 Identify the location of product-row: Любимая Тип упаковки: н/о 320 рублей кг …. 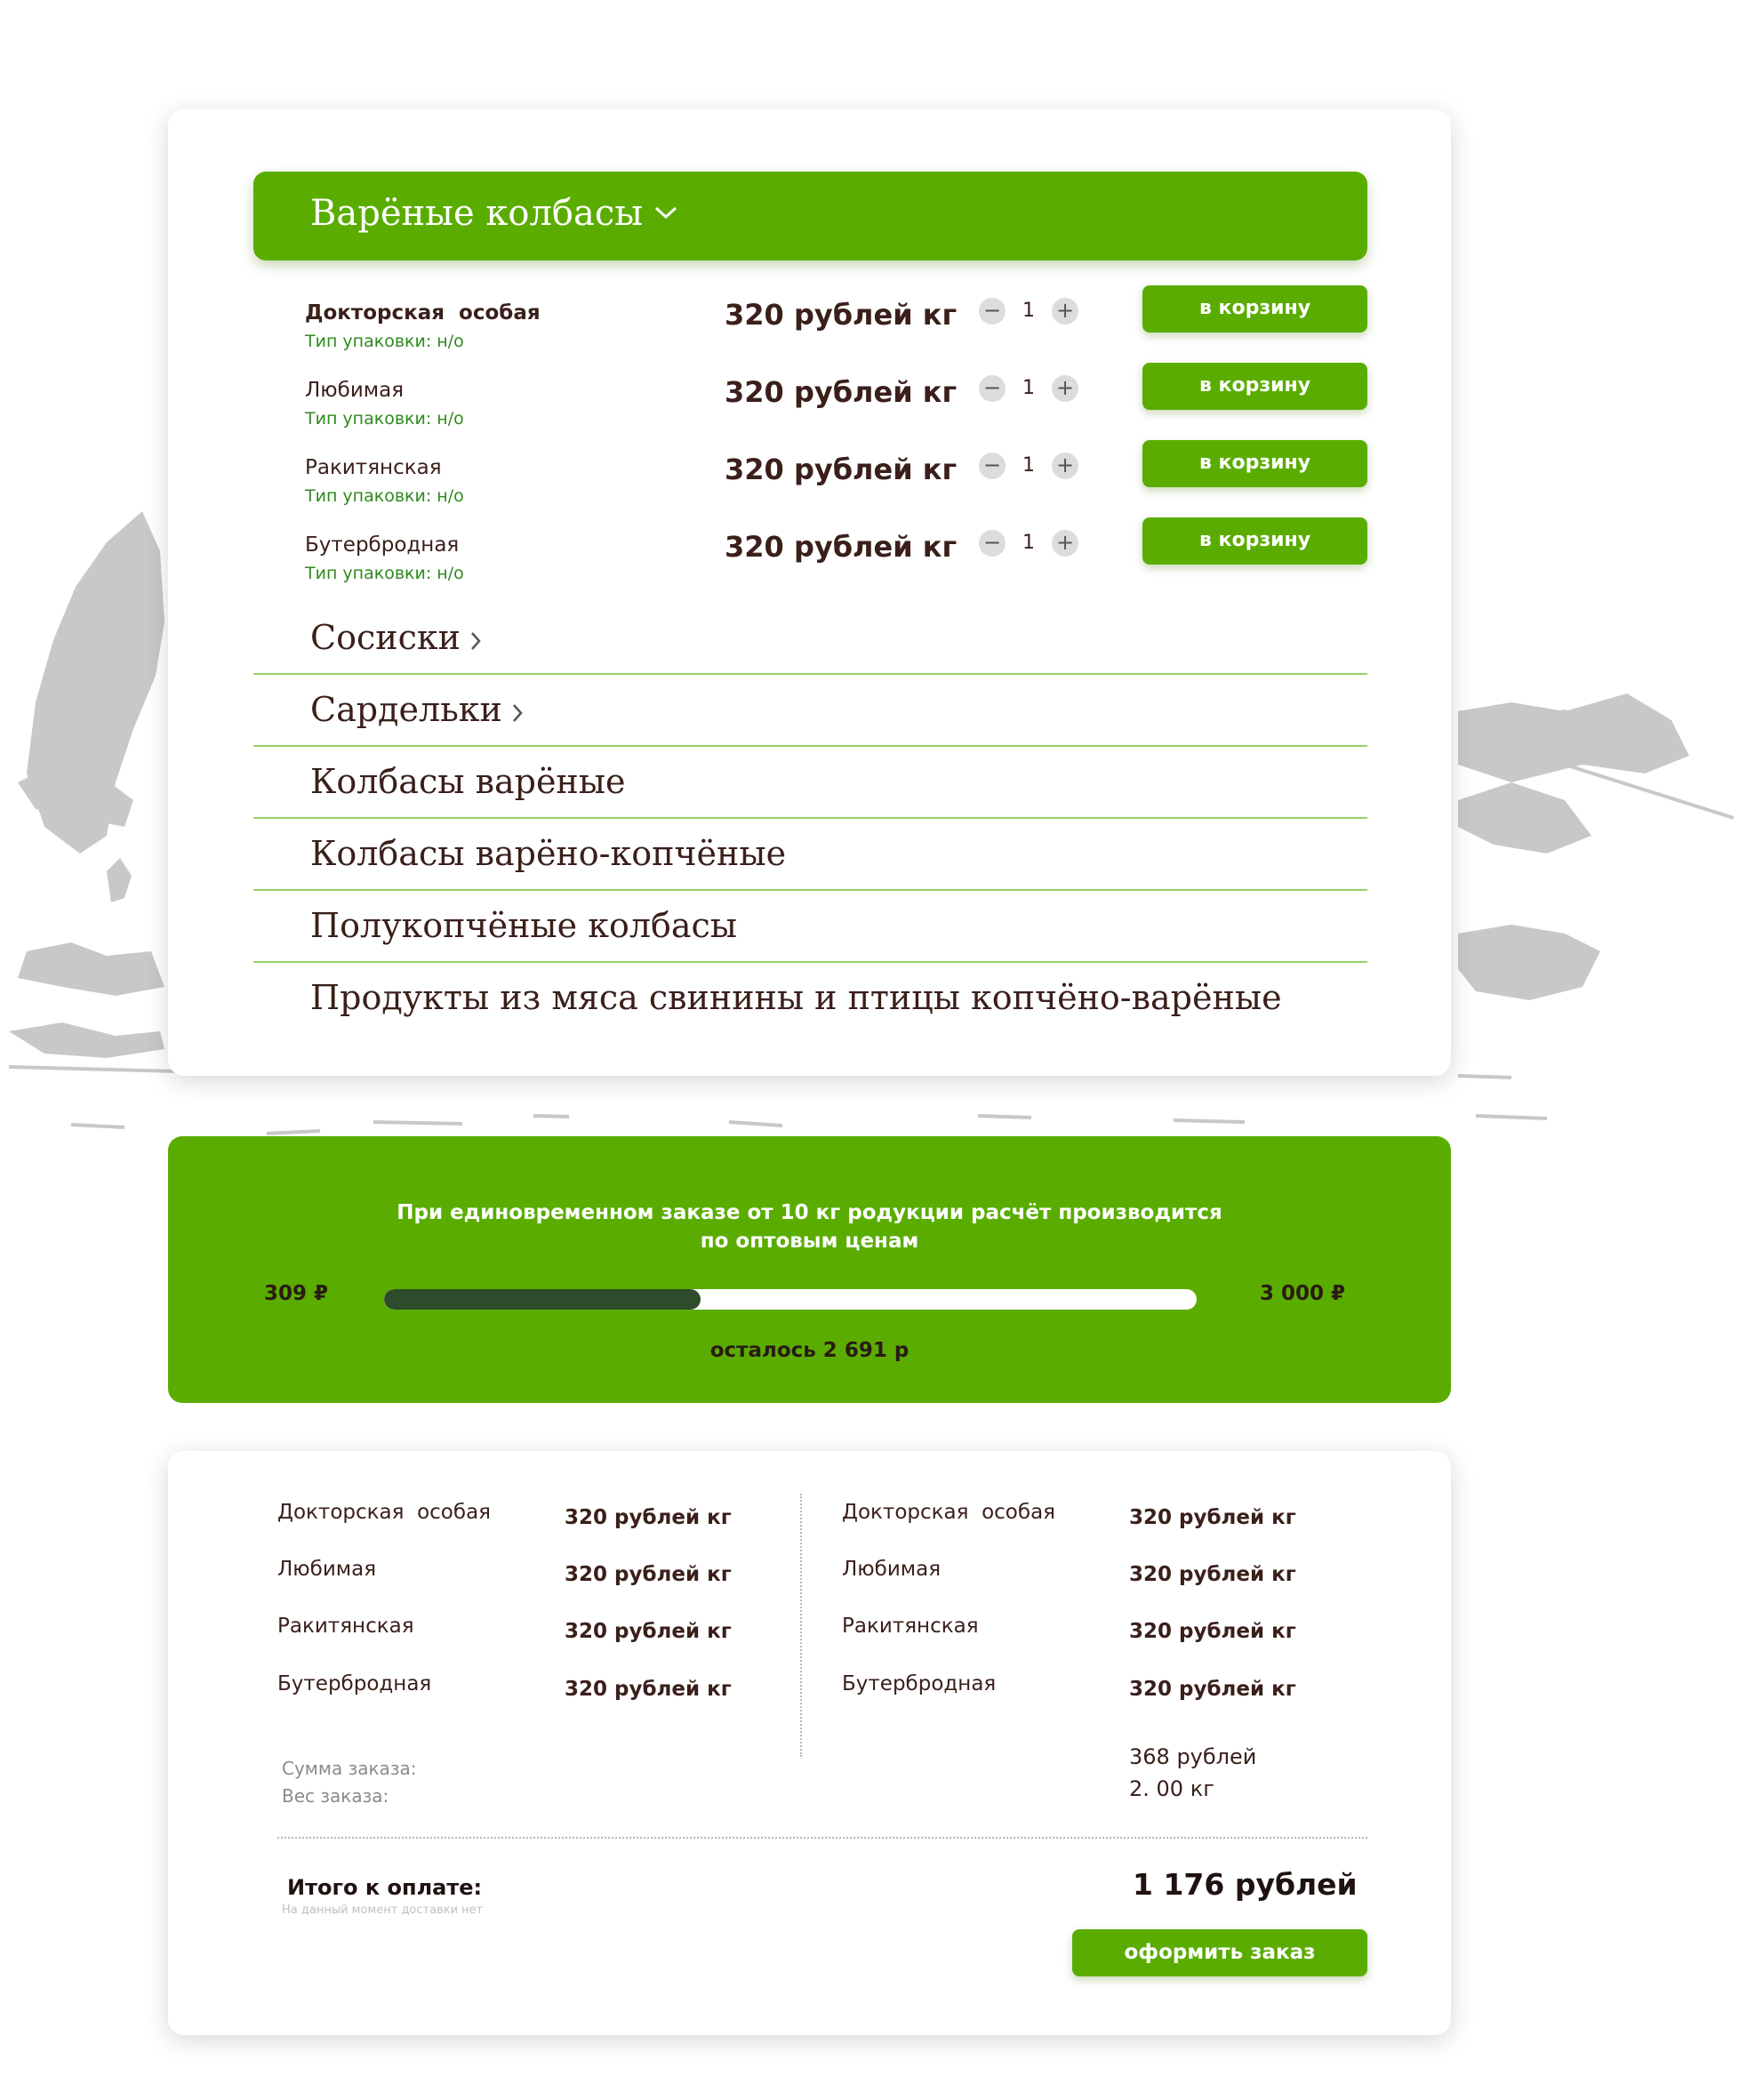
(810, 400).